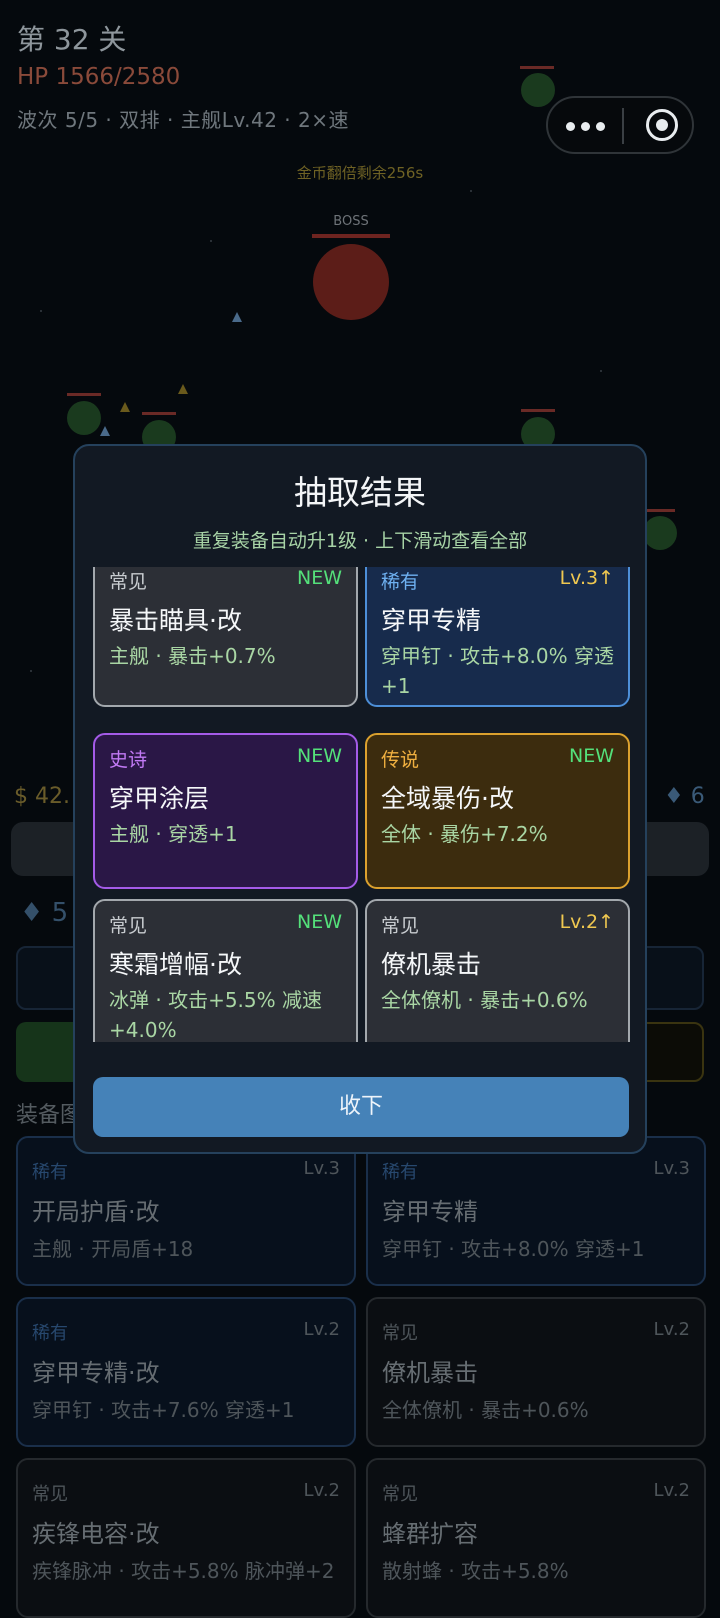 This screenshot has height=1618, width=720. What do you see at coordinates (42, 796) in the screenshot?
I see `money-readout: $ 42.` at bounding box center [42, 796].